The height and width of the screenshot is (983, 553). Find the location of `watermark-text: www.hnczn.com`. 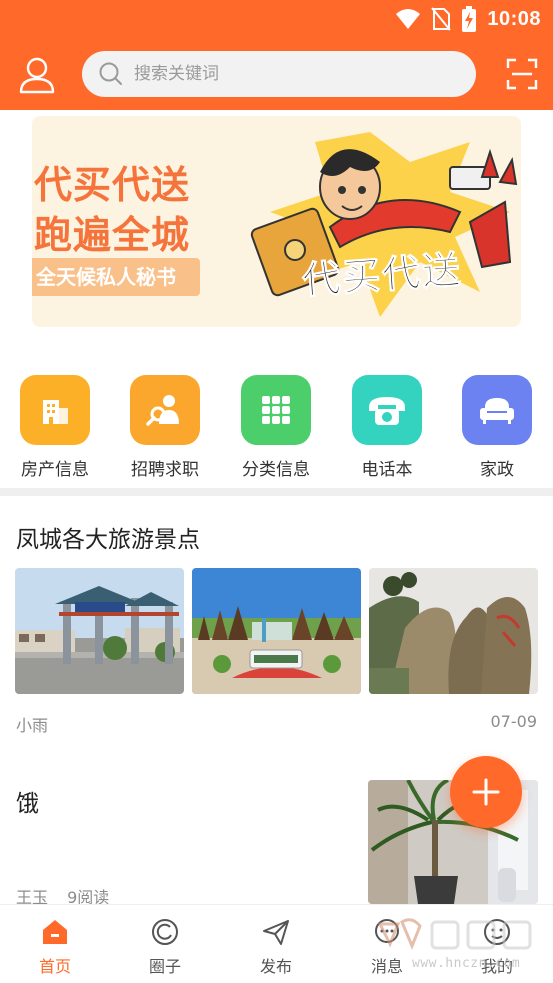

watermark-text: www.hnczn.com is located at coordinates (466, 963).